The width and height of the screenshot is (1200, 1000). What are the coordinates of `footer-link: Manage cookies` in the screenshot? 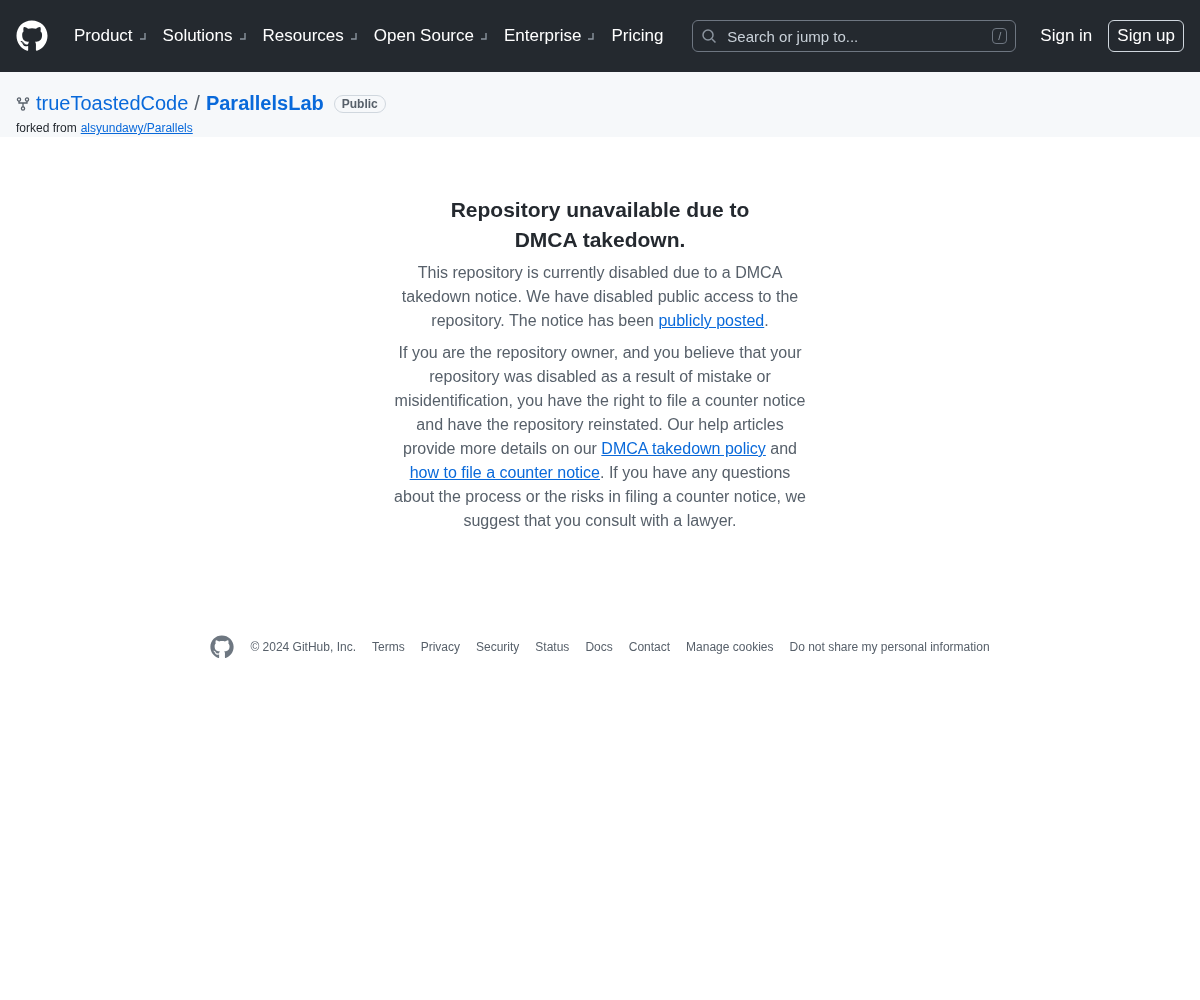 It's located at (730, 647).